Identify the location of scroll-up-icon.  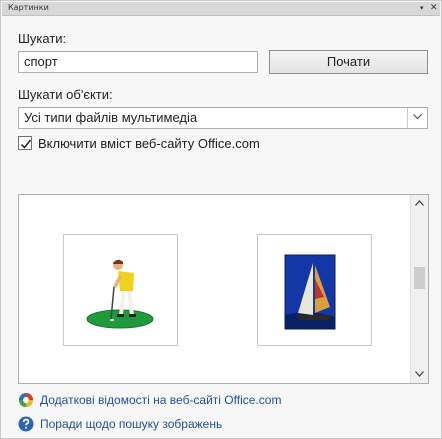
(419, 203).